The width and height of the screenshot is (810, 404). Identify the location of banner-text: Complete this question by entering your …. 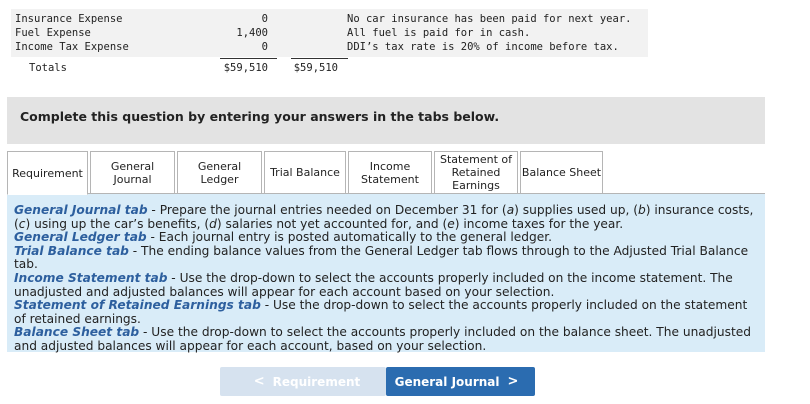
(260, 116).